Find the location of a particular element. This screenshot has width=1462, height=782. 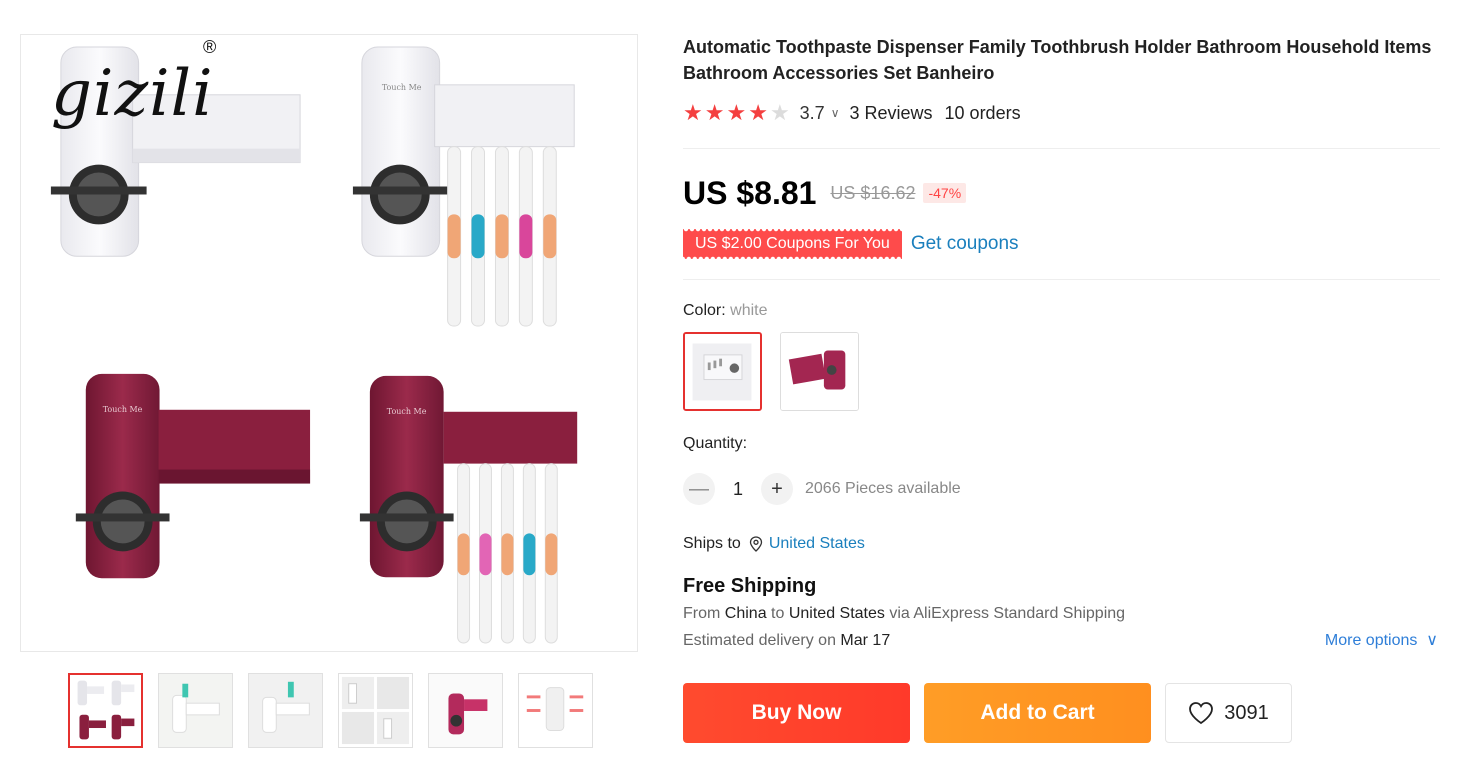

quantity-label: Quantity: is located at coordinates (715, 443).